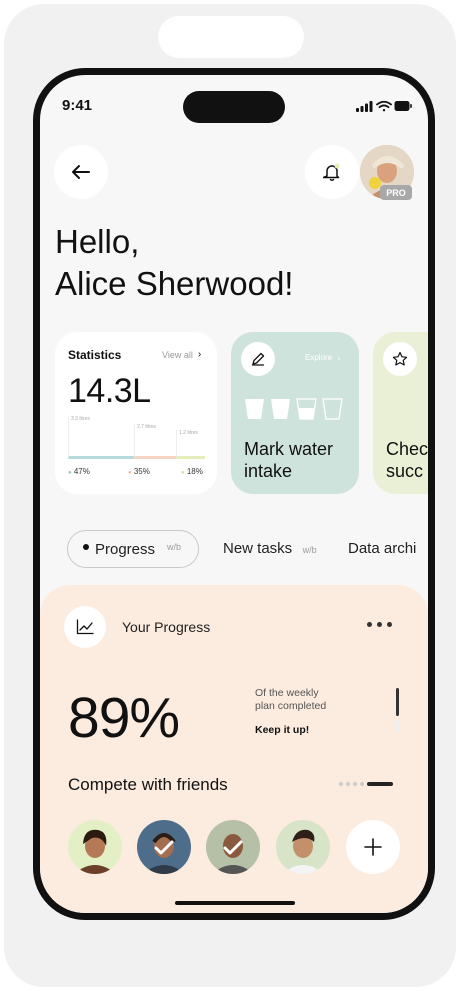  What do you see at coordinates (174, 263) in the screenshot?
I see `greeting: Hello, Alice Sherwood!` at bounding box center [174, 263].